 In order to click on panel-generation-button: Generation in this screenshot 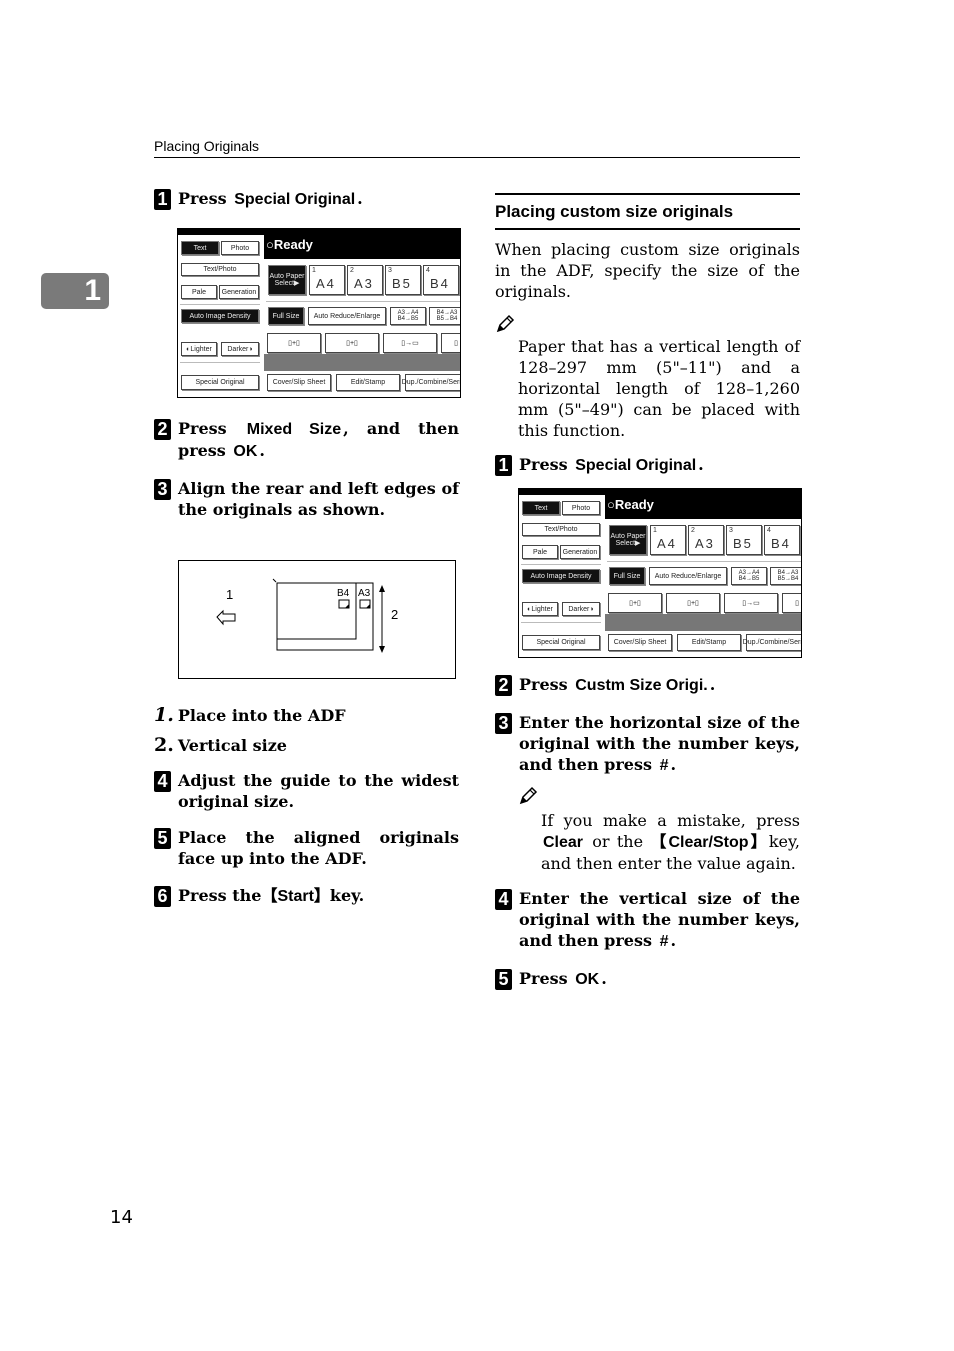, I will do `click(239, 292)`.